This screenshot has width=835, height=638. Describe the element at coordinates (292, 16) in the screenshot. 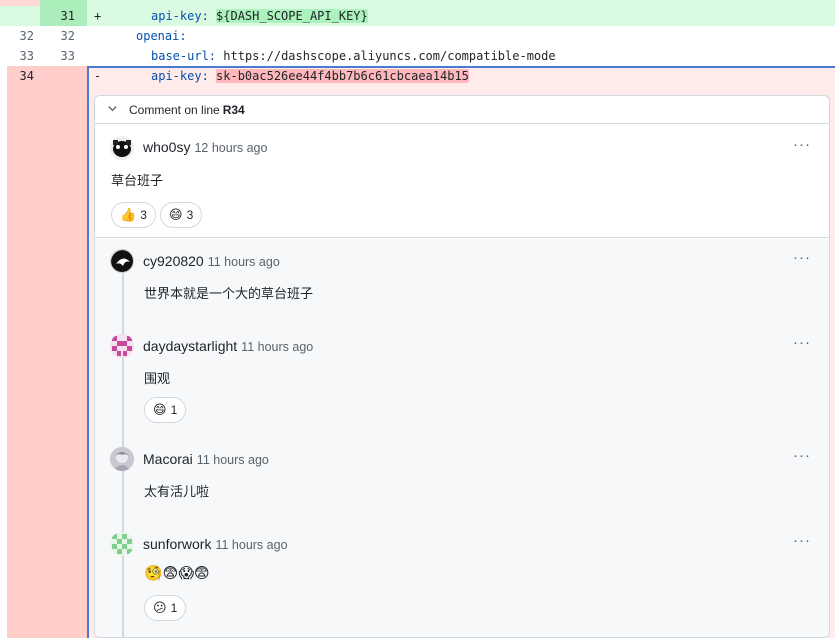

I see `yaml-value-added: ${DASH_SCOPE_API_KEY}` at that location.